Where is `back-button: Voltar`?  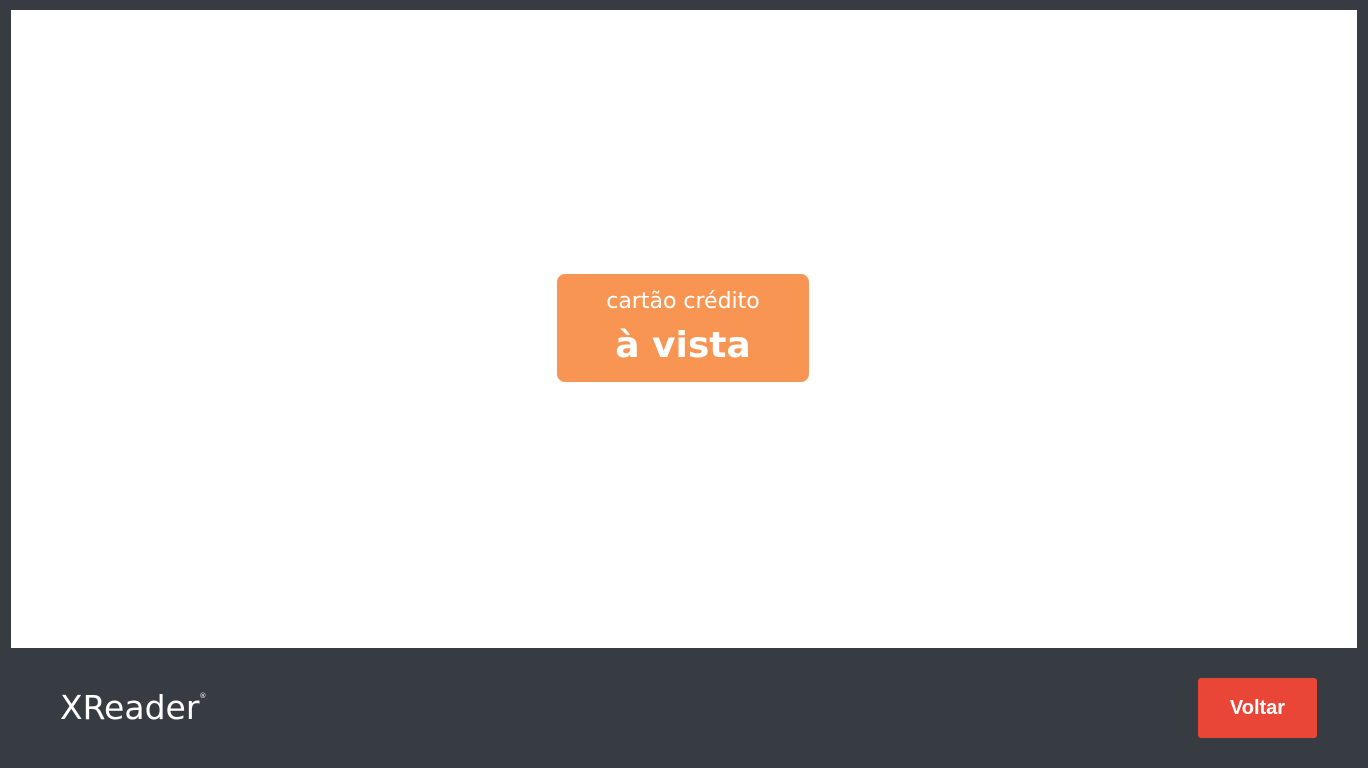
back-button: Voltar is located at coordinates (1257, 708).